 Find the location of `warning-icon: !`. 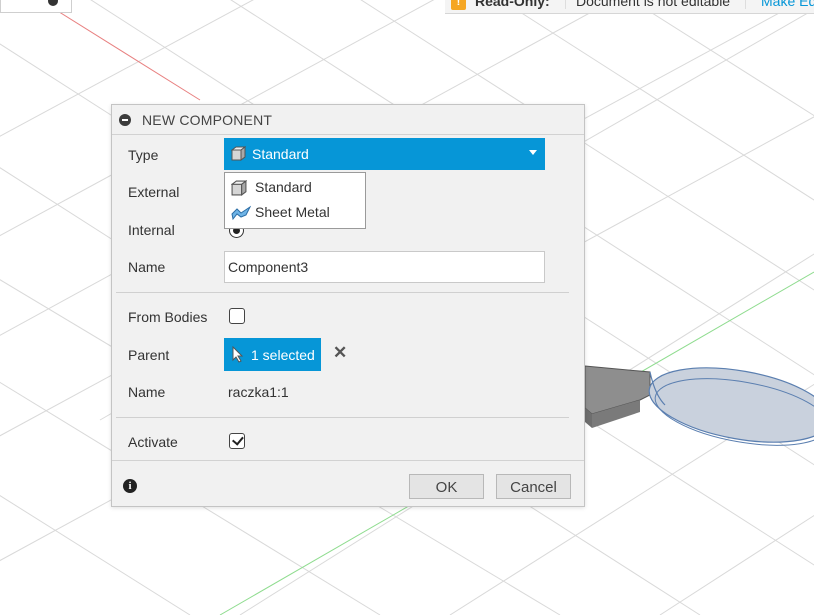

warning-icon: ! is located at coordinates (458, 5).